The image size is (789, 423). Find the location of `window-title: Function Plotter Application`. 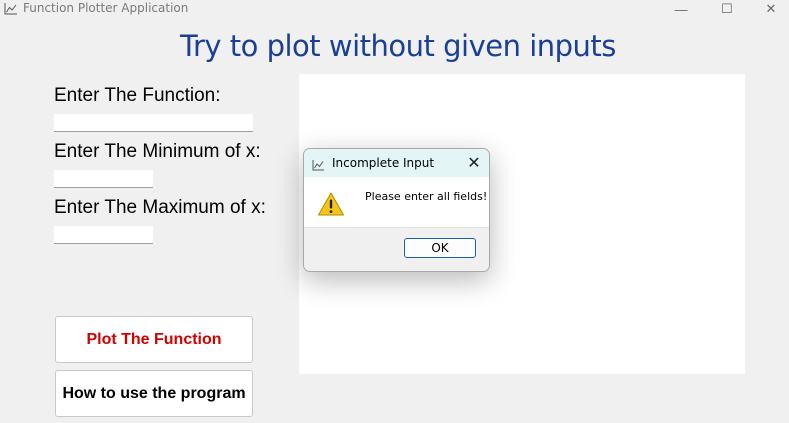

window-title: Function Plotter Application is located at coordinates (106, 8).